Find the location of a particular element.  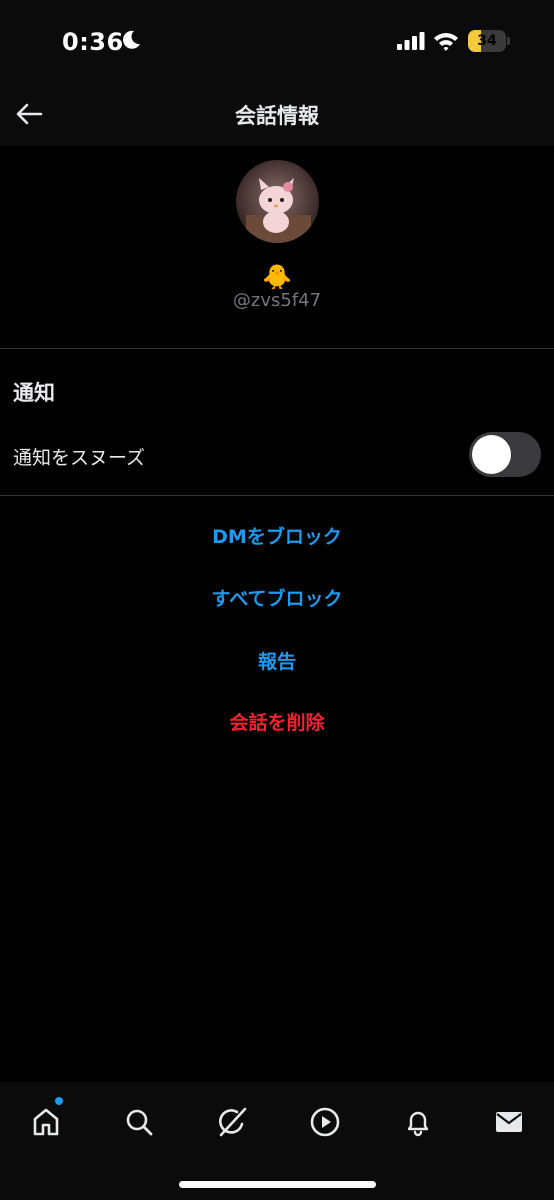

bottom-nav is located at coordinates (277, 1141).